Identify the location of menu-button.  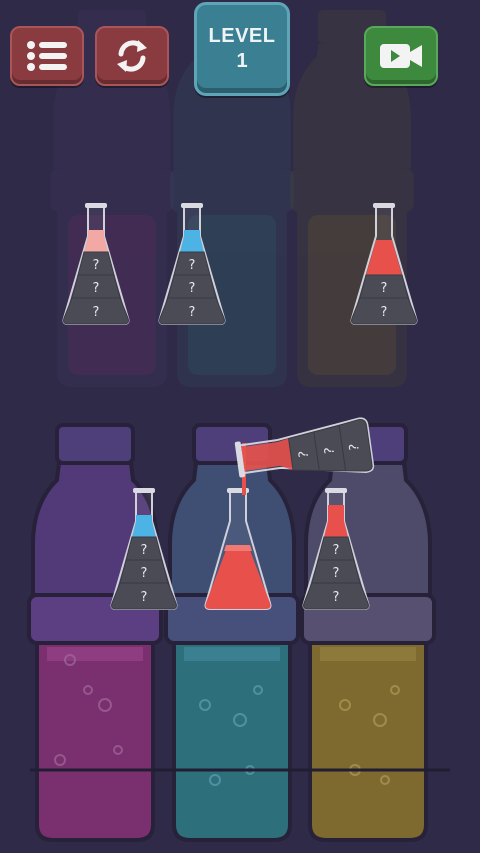
(47, 56).